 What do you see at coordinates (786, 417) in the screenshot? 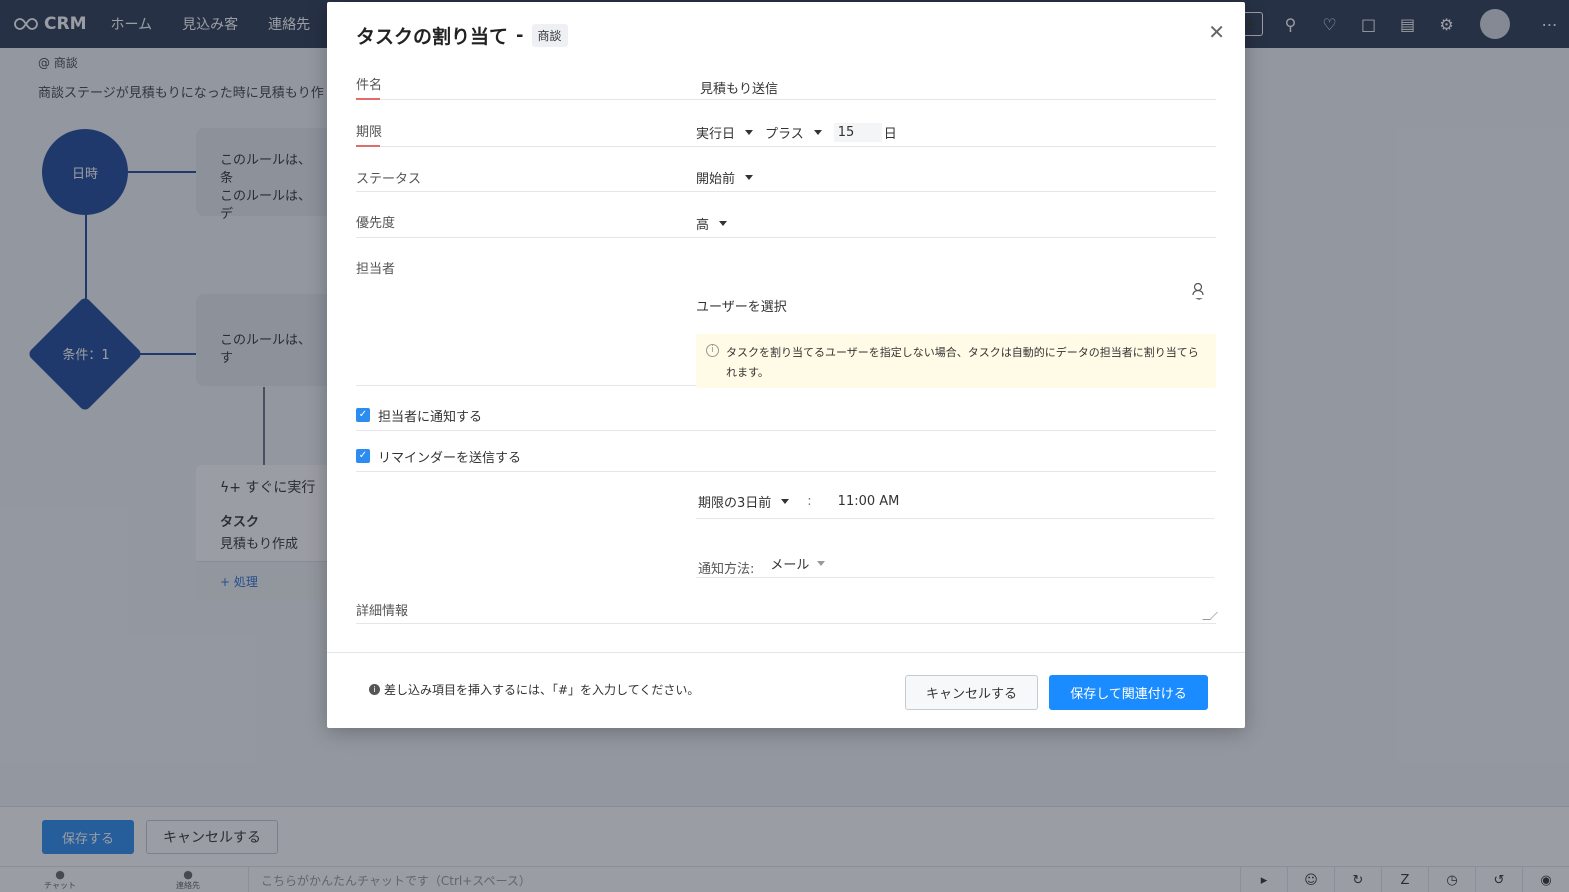
I see `notify-owner-row: ✓ 担当者に通知する` at bounding box center [786, 417].